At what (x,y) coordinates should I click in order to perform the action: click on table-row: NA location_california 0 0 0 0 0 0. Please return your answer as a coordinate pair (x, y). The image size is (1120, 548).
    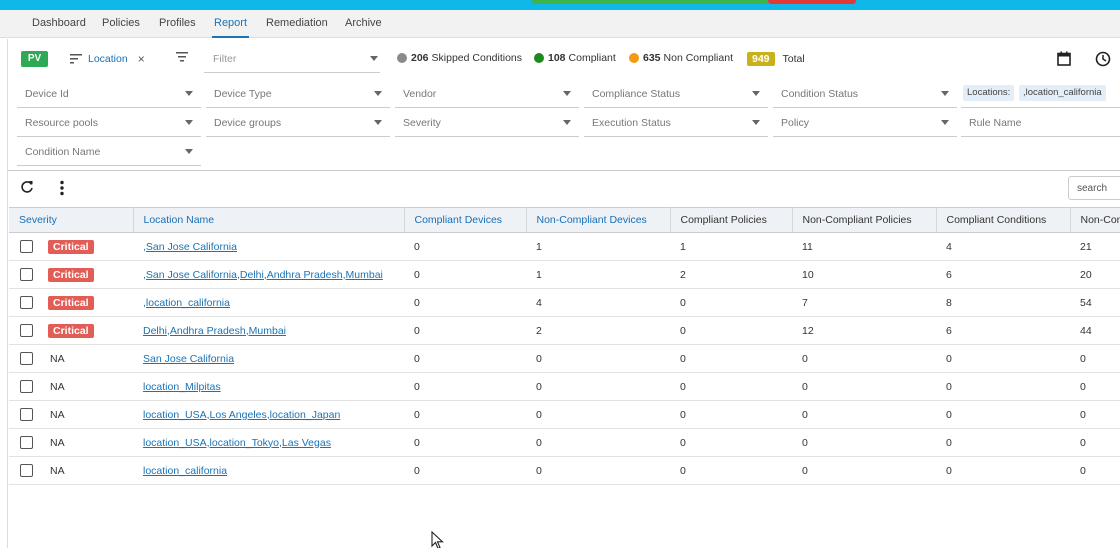
    Looking at the image, I should click on (564, 470).